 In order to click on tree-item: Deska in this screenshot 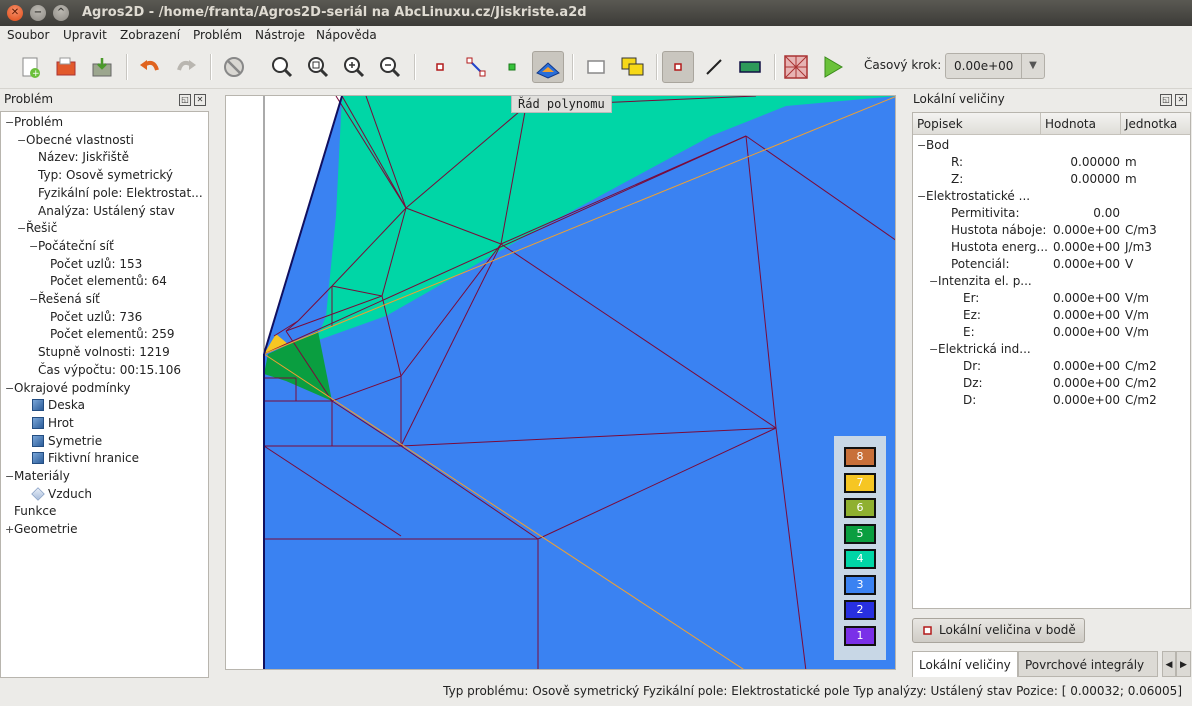, I will do `click(51, 405)`.